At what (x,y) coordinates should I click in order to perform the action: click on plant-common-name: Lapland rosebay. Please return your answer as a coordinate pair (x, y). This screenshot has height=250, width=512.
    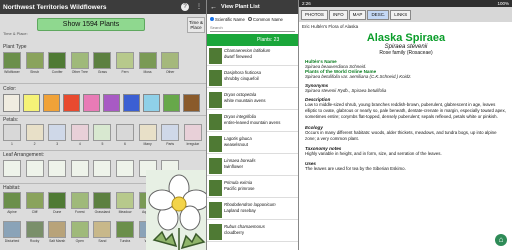
    Looking at the image, I should click on (240, 210).